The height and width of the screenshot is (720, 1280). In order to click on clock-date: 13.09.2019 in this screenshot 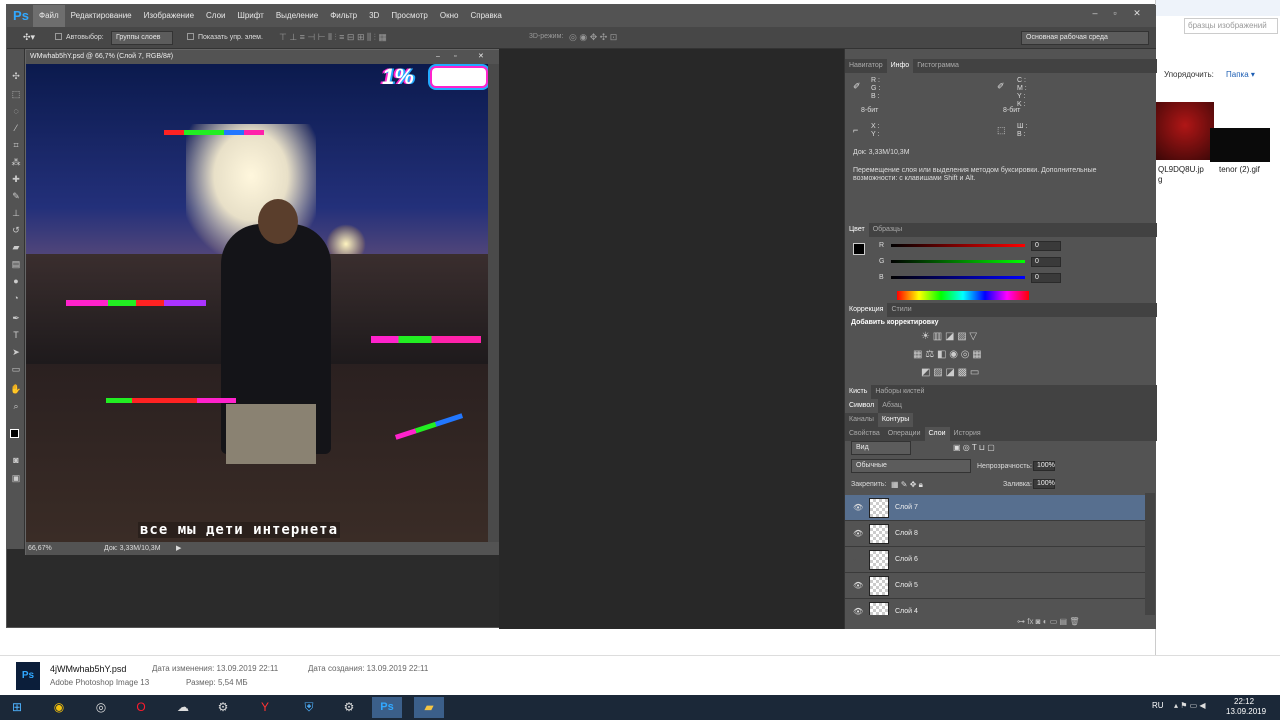, I will do `click(1246, 711)`.